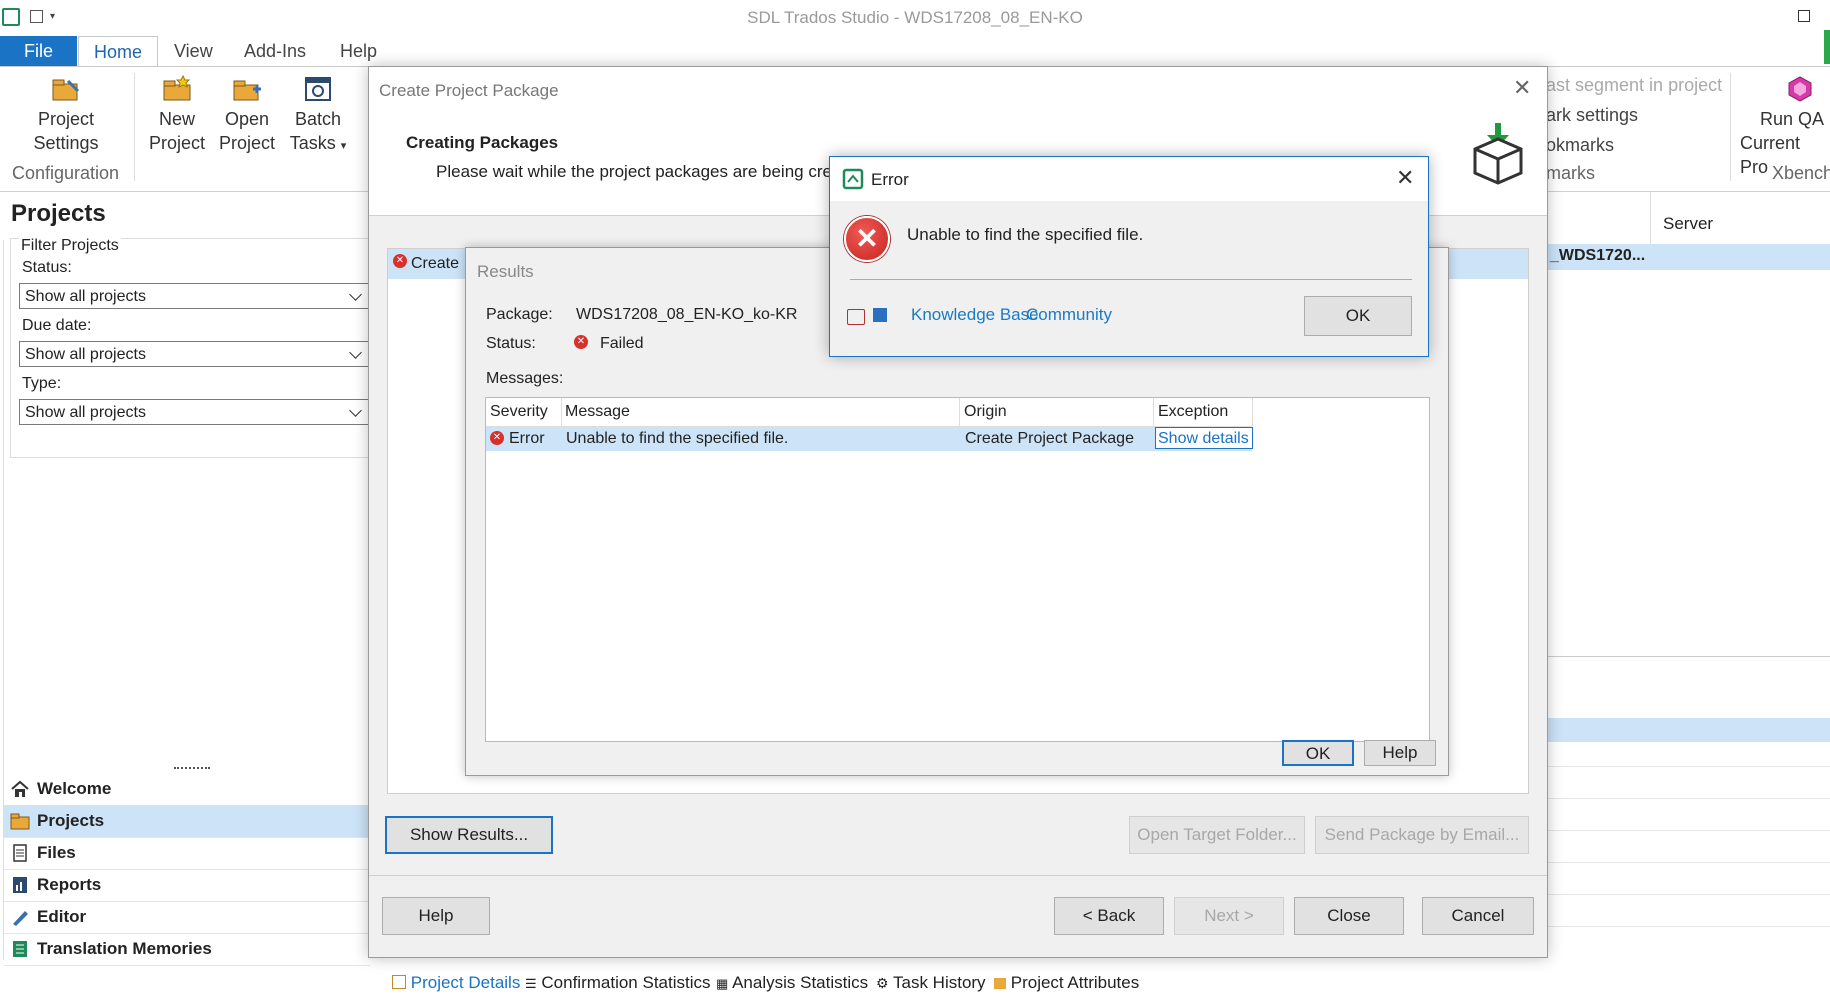  What do you see at coordinates (176, 119) in the screenshot?
I see `new-project-label-1: New` at bounding box center [176, 119].